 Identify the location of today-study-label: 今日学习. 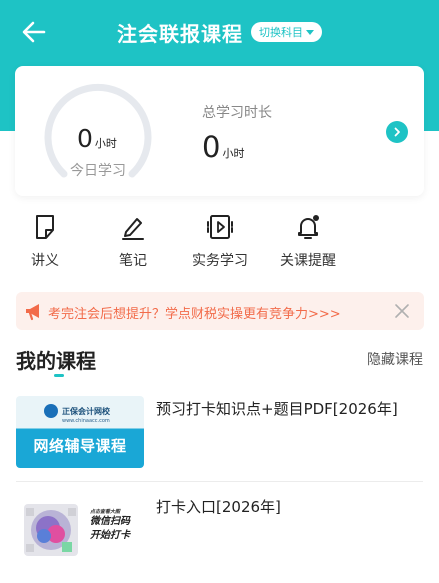
(98, 171).